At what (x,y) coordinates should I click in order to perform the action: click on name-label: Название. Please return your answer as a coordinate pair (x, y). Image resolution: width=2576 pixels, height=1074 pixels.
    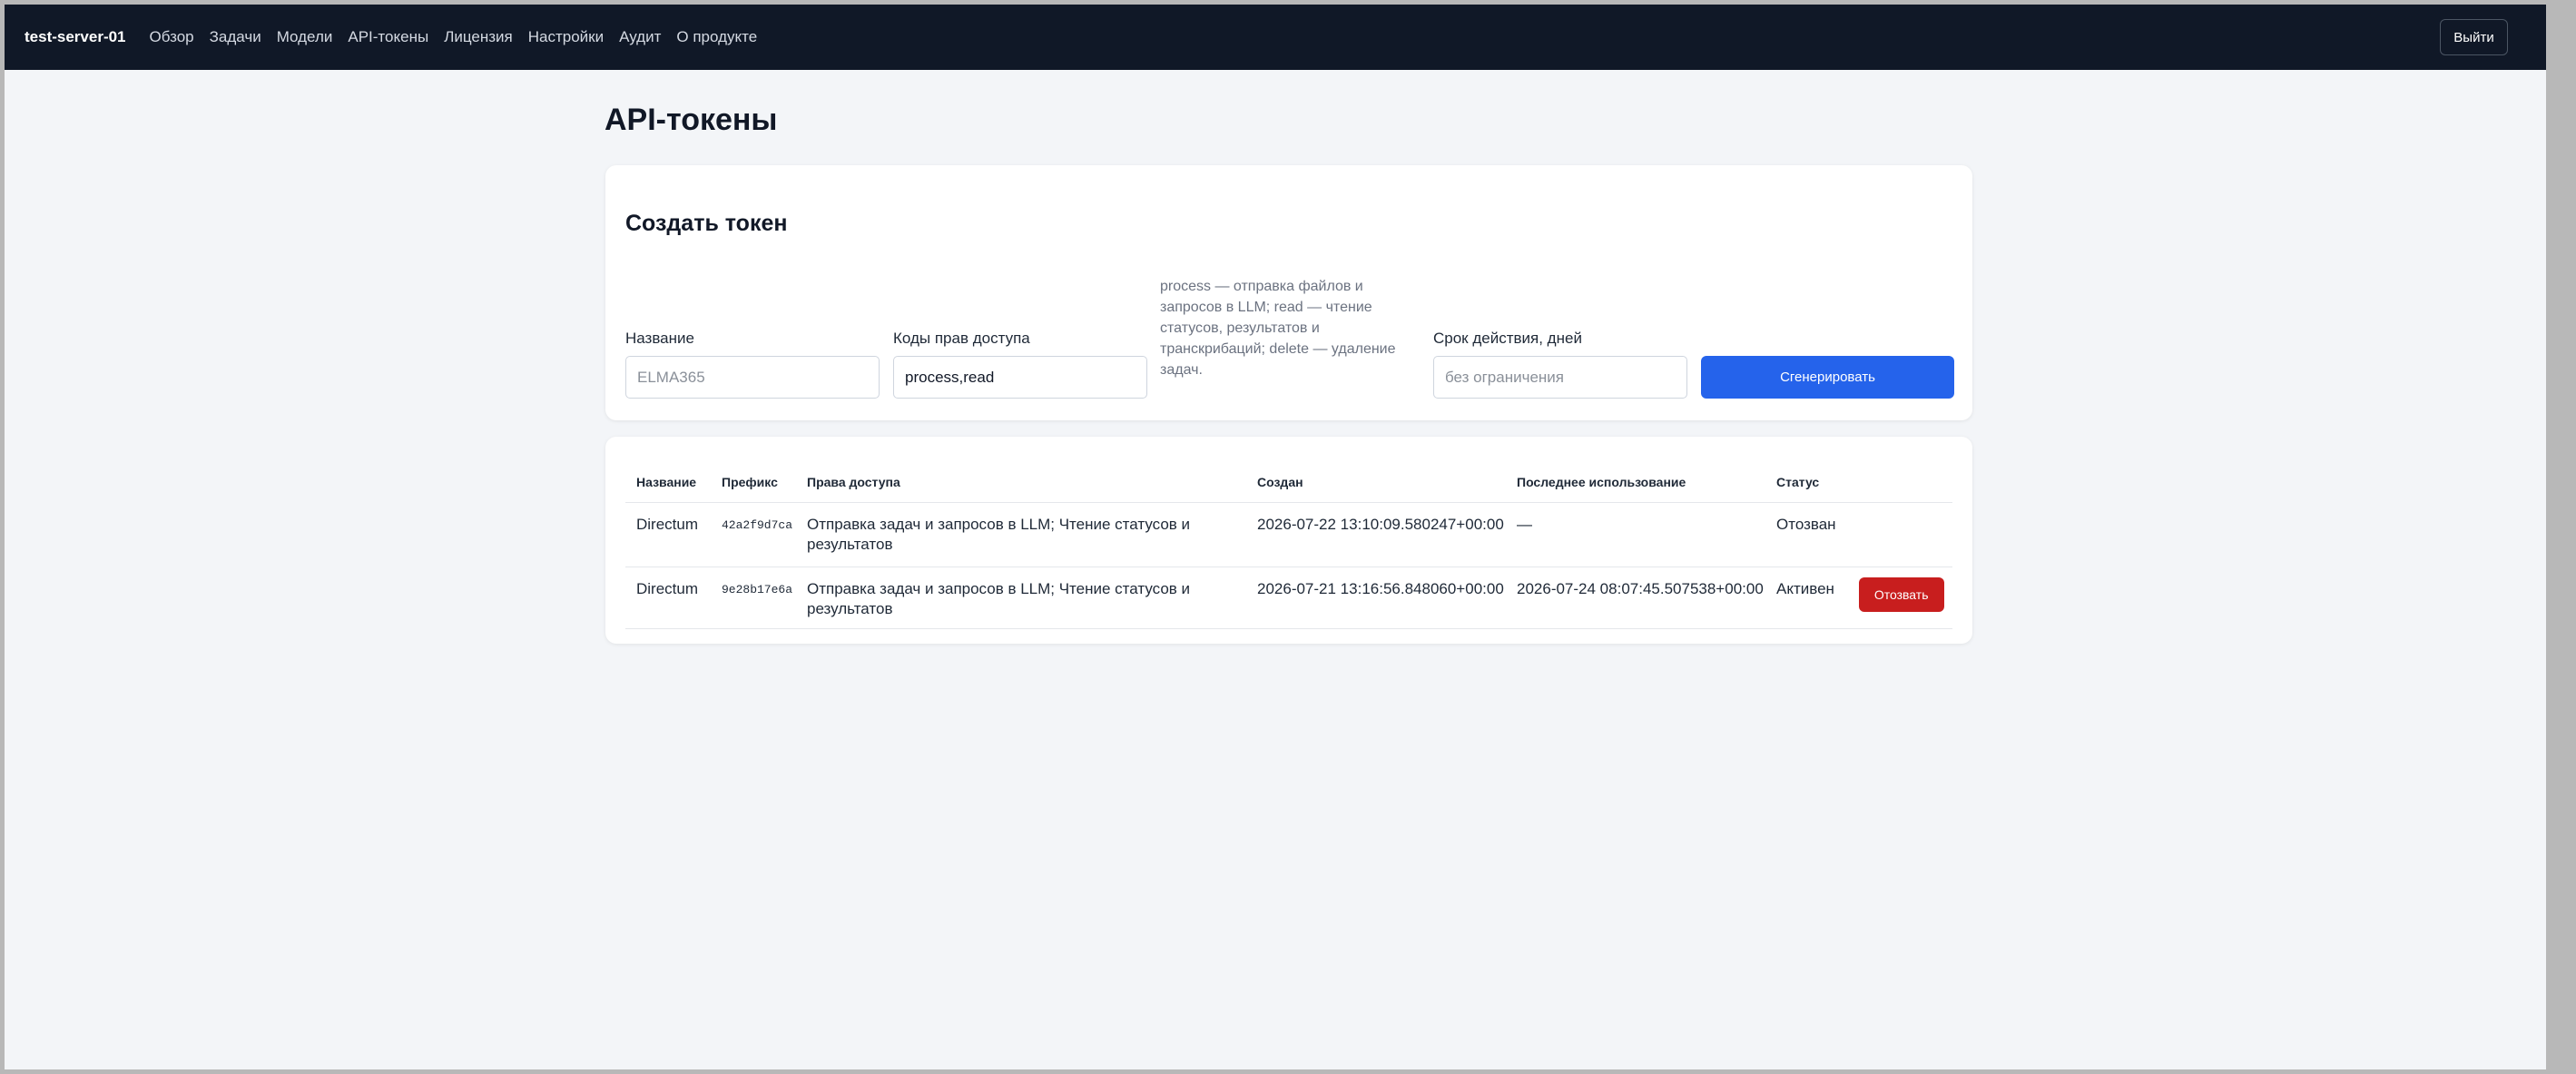
    Looking at the image, I should click on (659, 339).